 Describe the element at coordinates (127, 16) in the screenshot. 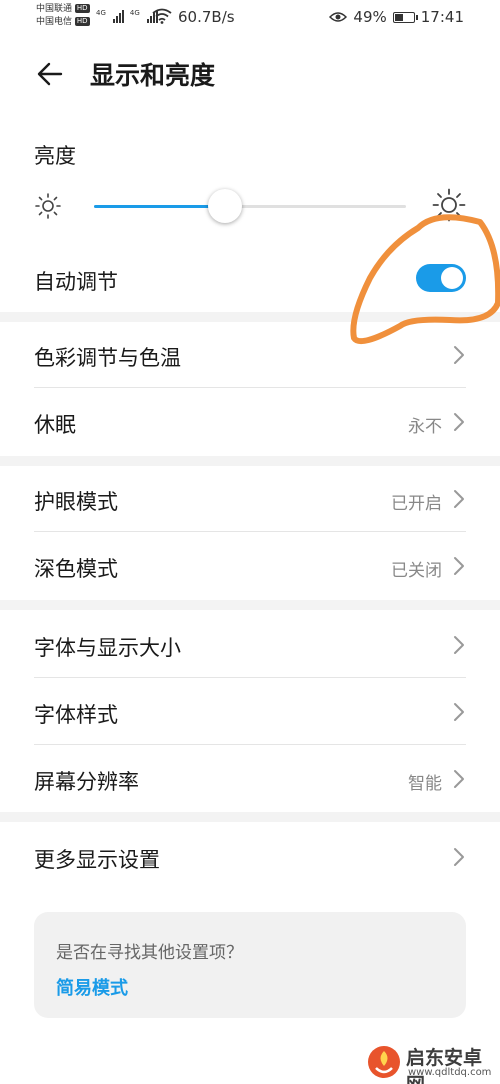

I see `signal-icon: 4G 4G` at that location.